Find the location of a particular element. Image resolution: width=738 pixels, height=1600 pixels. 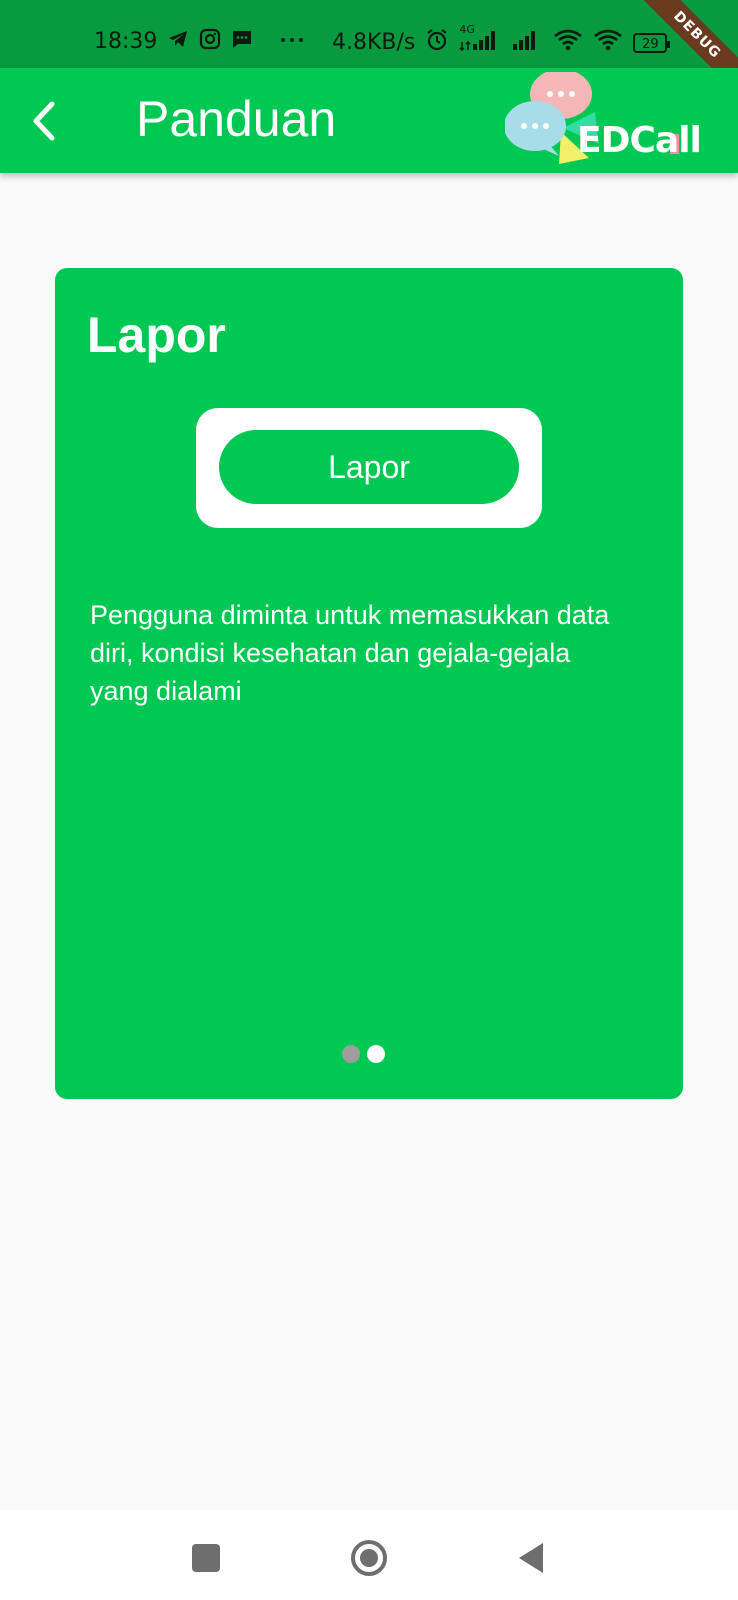

recents-square-icon is located at coordinates (206, 1558).